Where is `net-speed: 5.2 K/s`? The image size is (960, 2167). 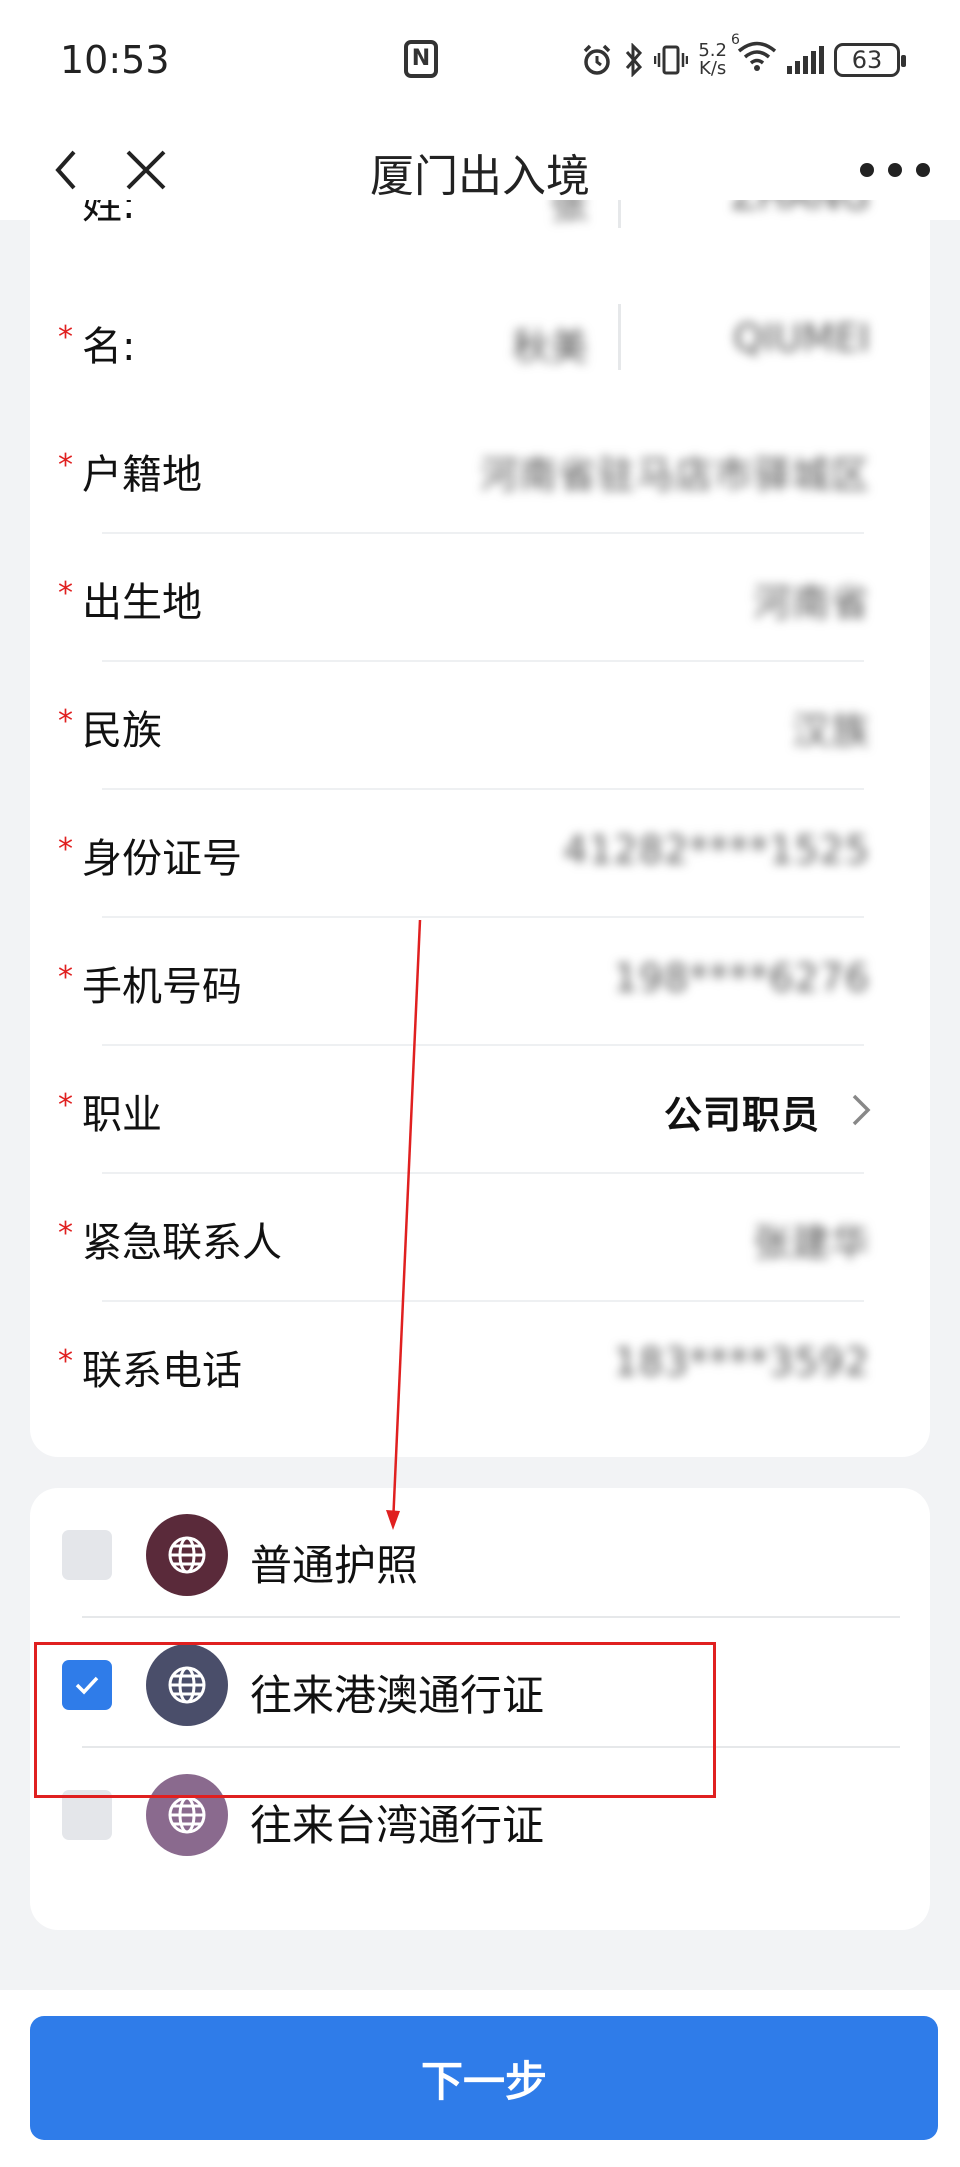 net-speed: 5.2 K/s is located at coordinates (712, 59).